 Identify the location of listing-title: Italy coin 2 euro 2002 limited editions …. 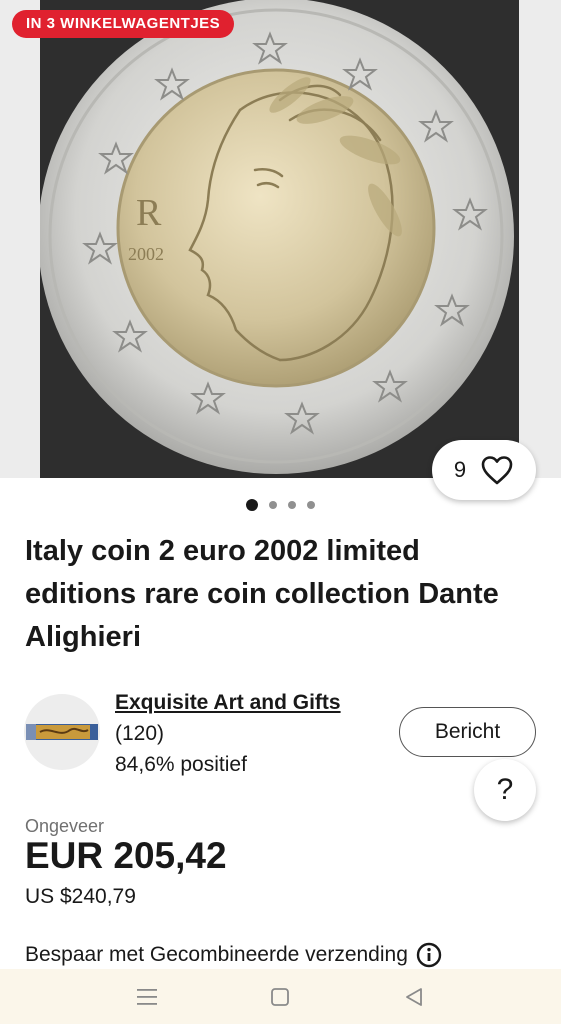
(262, 594).